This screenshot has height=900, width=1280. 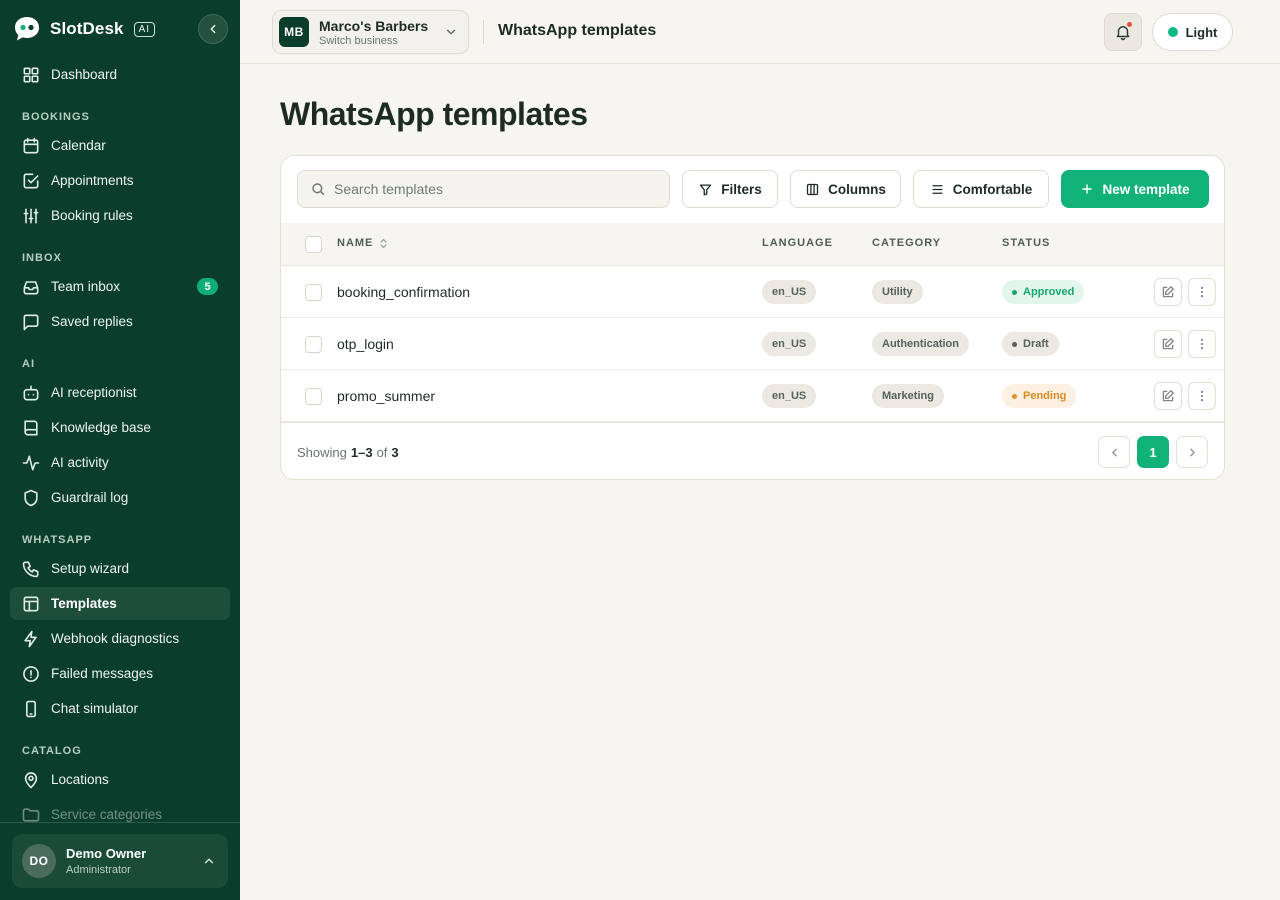 I want to click on notifications-button, so click(x=1123, y=32).